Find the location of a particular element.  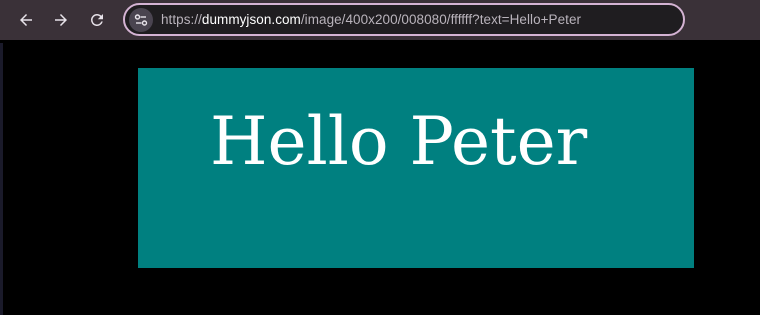

tune-icon is located at coordinates (141, 20).